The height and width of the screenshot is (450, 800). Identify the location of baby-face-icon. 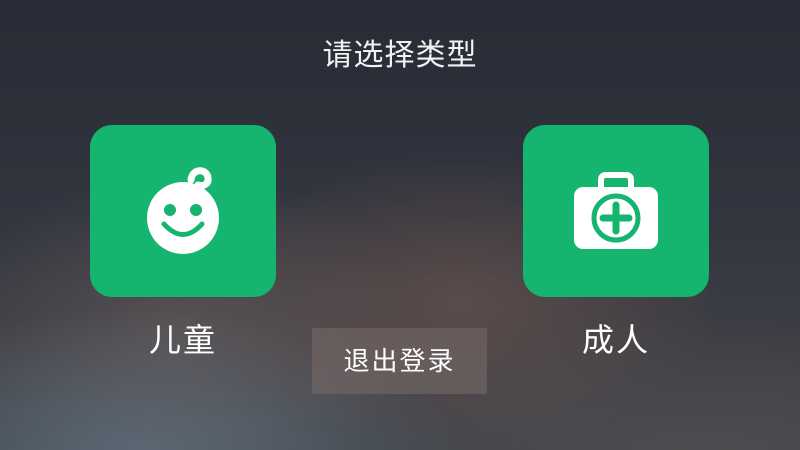
(183, 210).